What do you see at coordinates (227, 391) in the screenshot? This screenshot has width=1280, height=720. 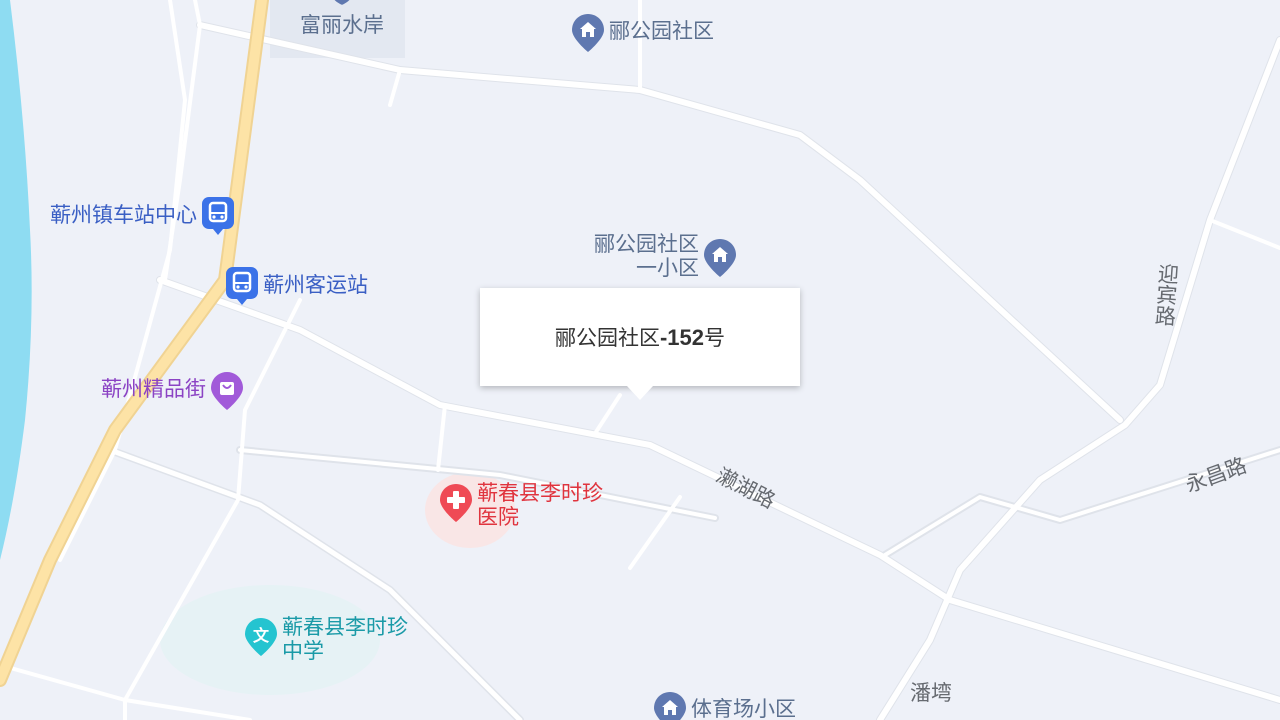 I see `shopping-bag-icon` at bounding box center [227, 391].